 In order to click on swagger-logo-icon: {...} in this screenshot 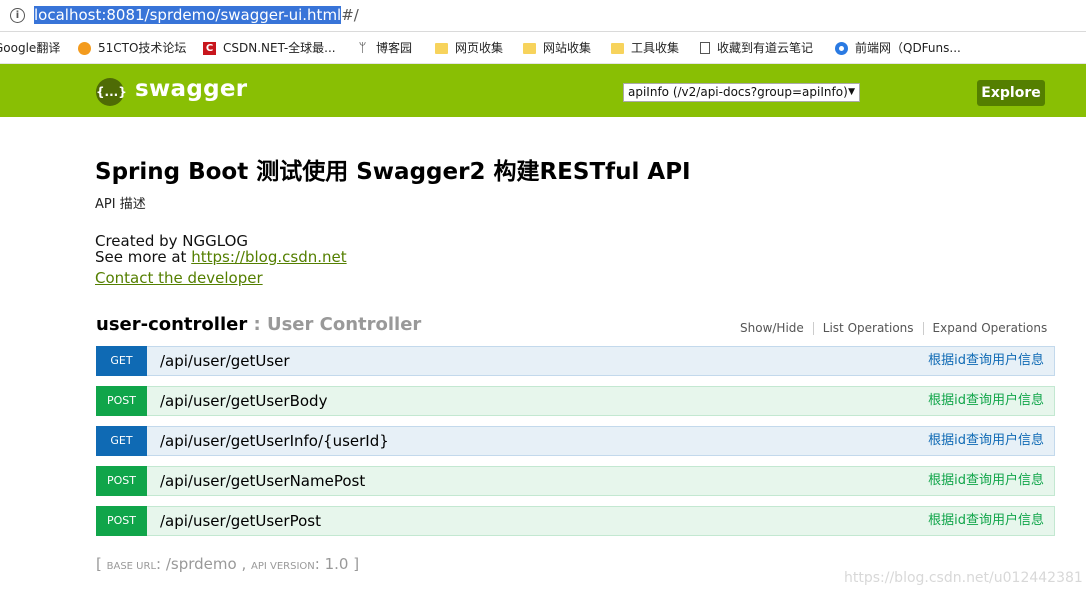, I will do `click(111, 92)`.